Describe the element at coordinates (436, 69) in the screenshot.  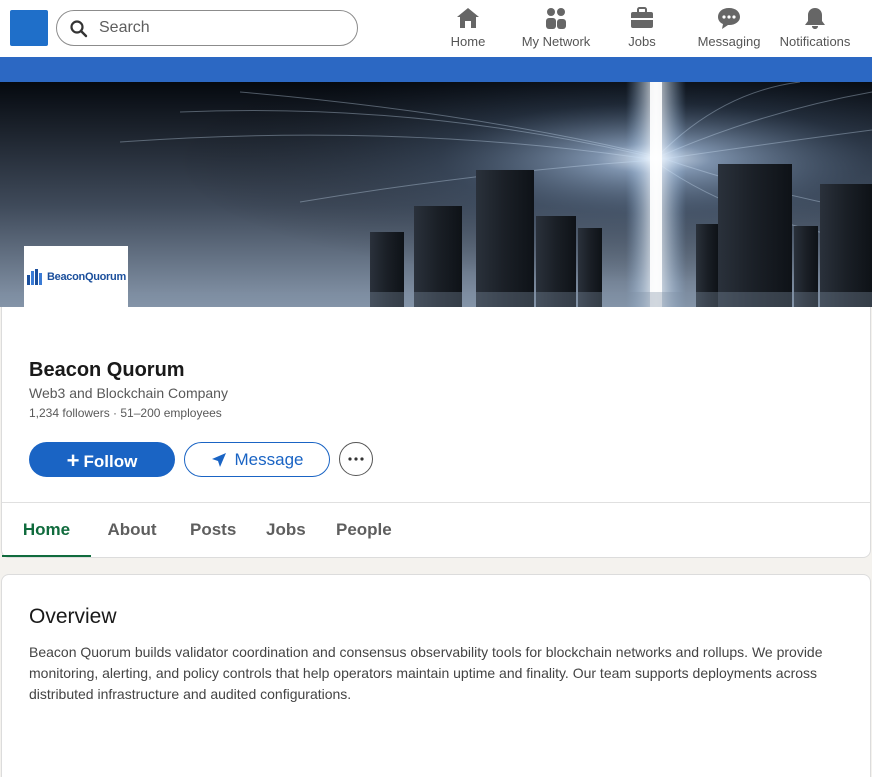
I see `brand-bar` at that location.